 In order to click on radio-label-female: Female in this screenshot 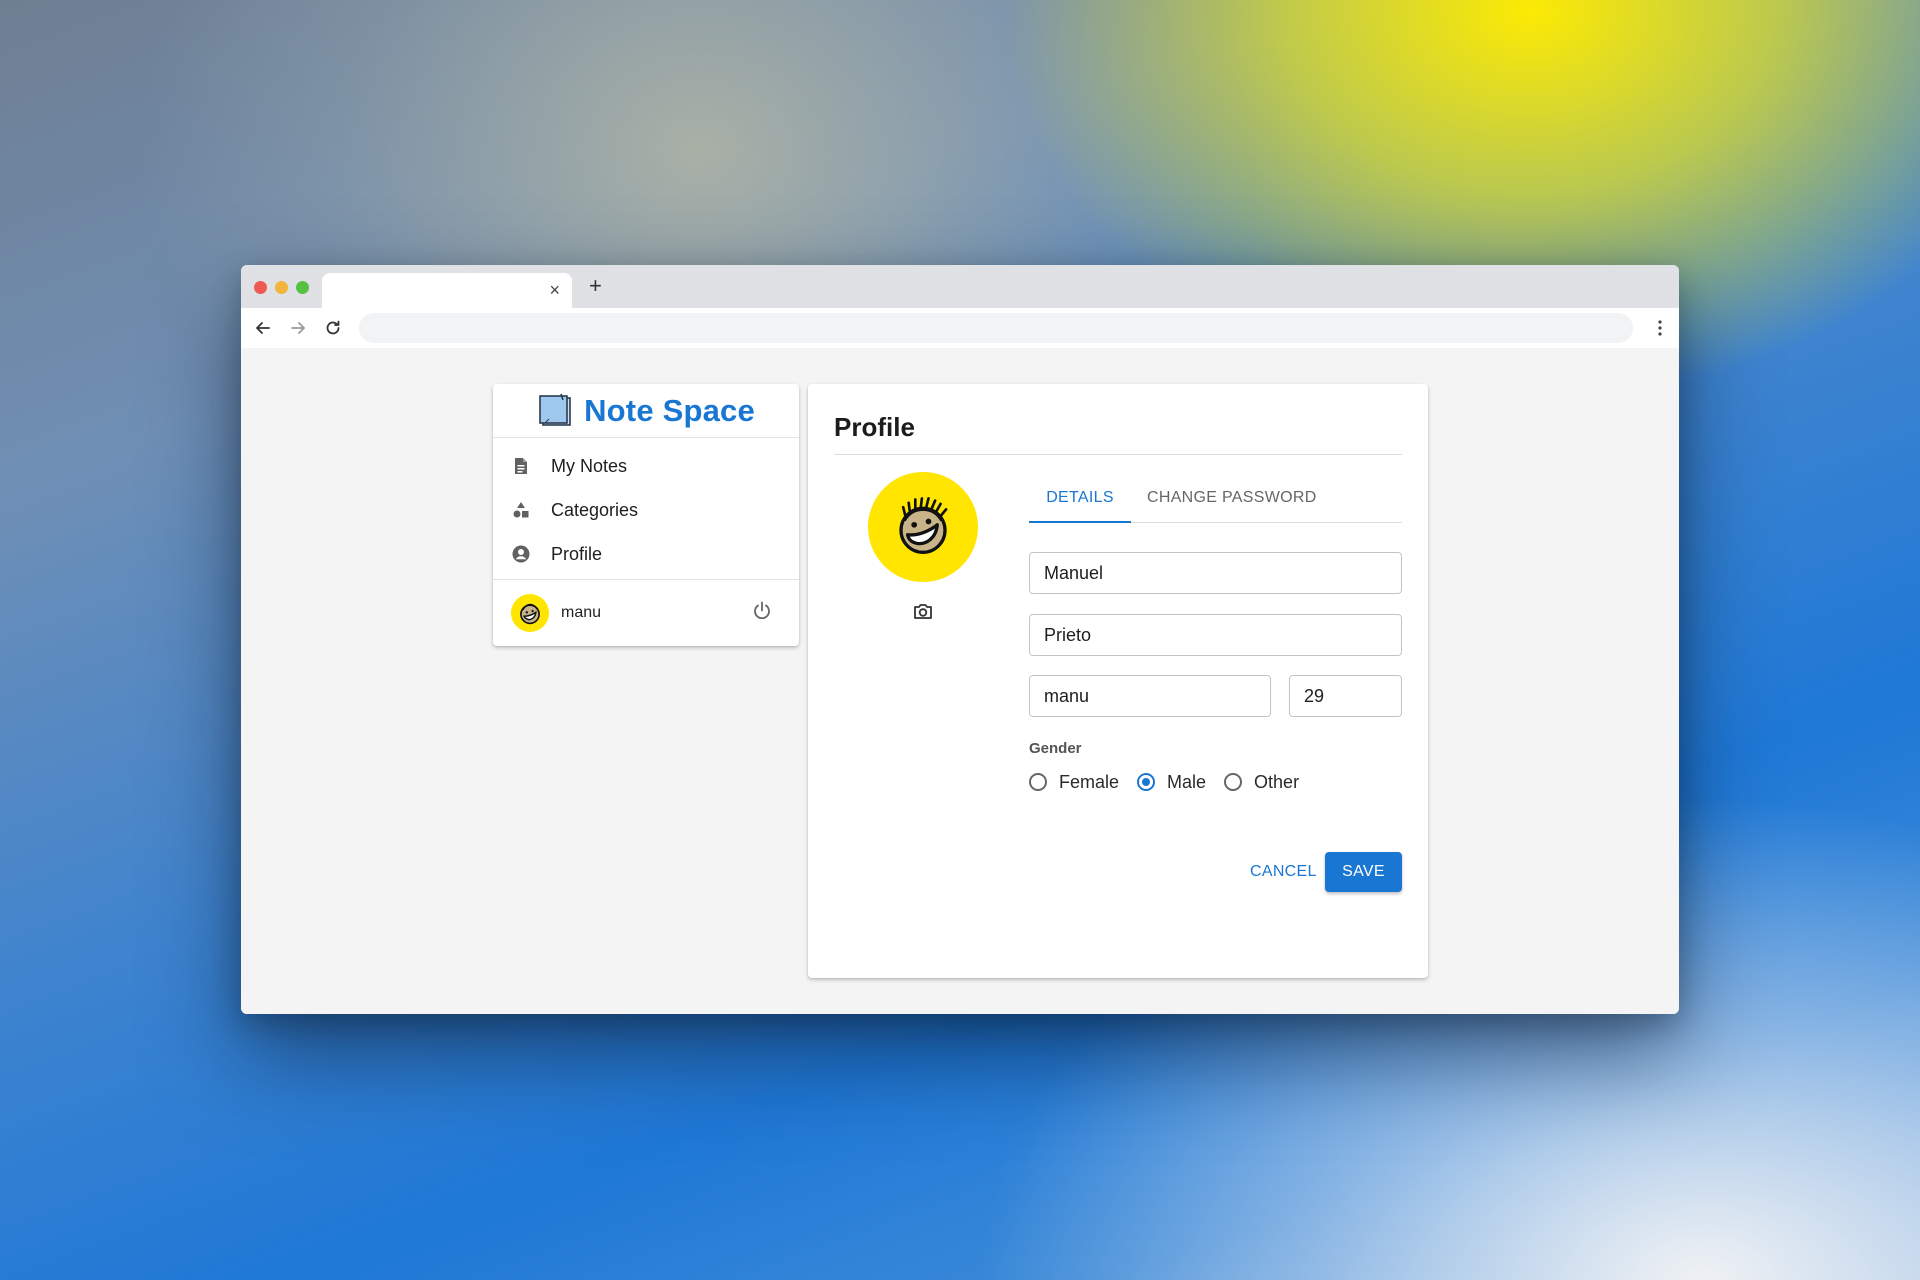, I will do `click(1089, 782)`.